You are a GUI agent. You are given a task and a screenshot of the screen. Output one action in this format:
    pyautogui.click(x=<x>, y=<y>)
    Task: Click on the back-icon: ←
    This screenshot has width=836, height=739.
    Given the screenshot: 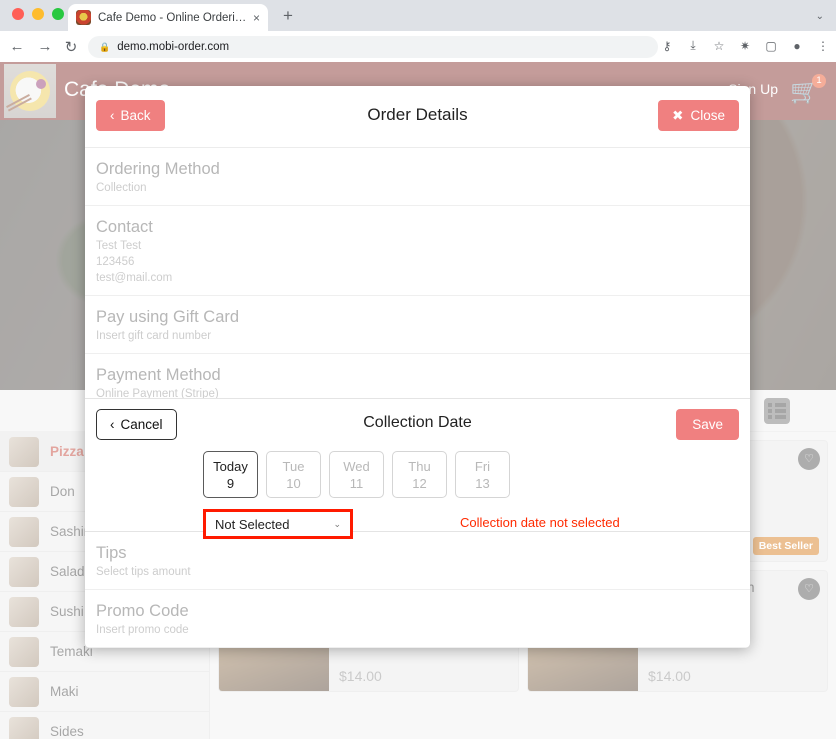 What is the action you would take?
    pyautogui.click(x=17, y=46)
    